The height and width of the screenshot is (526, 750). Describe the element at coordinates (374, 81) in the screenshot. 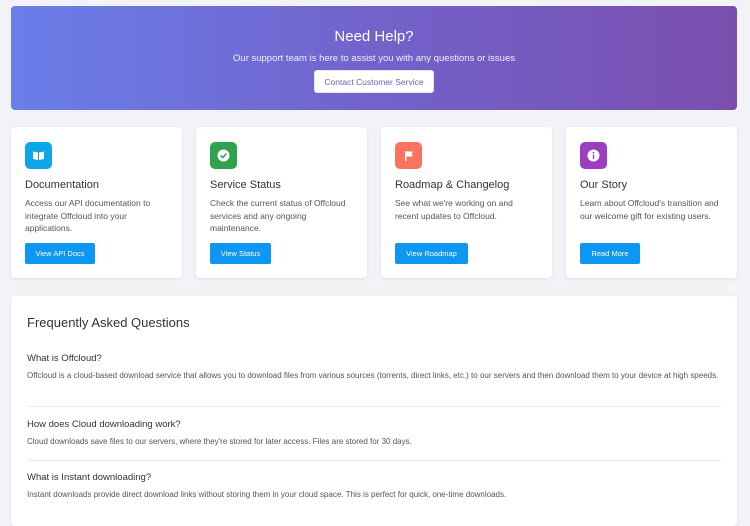

I see `contact-customer-service-button: Contact Customer Service` at that location.